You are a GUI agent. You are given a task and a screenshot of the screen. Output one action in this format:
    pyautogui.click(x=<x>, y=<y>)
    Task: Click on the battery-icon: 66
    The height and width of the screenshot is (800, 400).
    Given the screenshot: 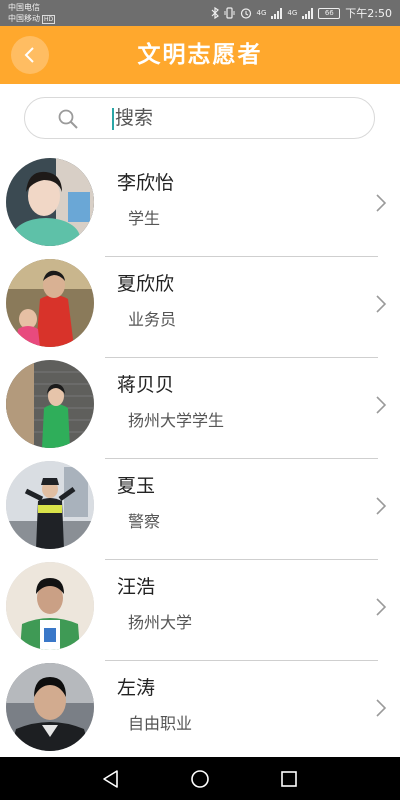 What is the action you would take?
    pyautogui.click(x=329, y=13)
    